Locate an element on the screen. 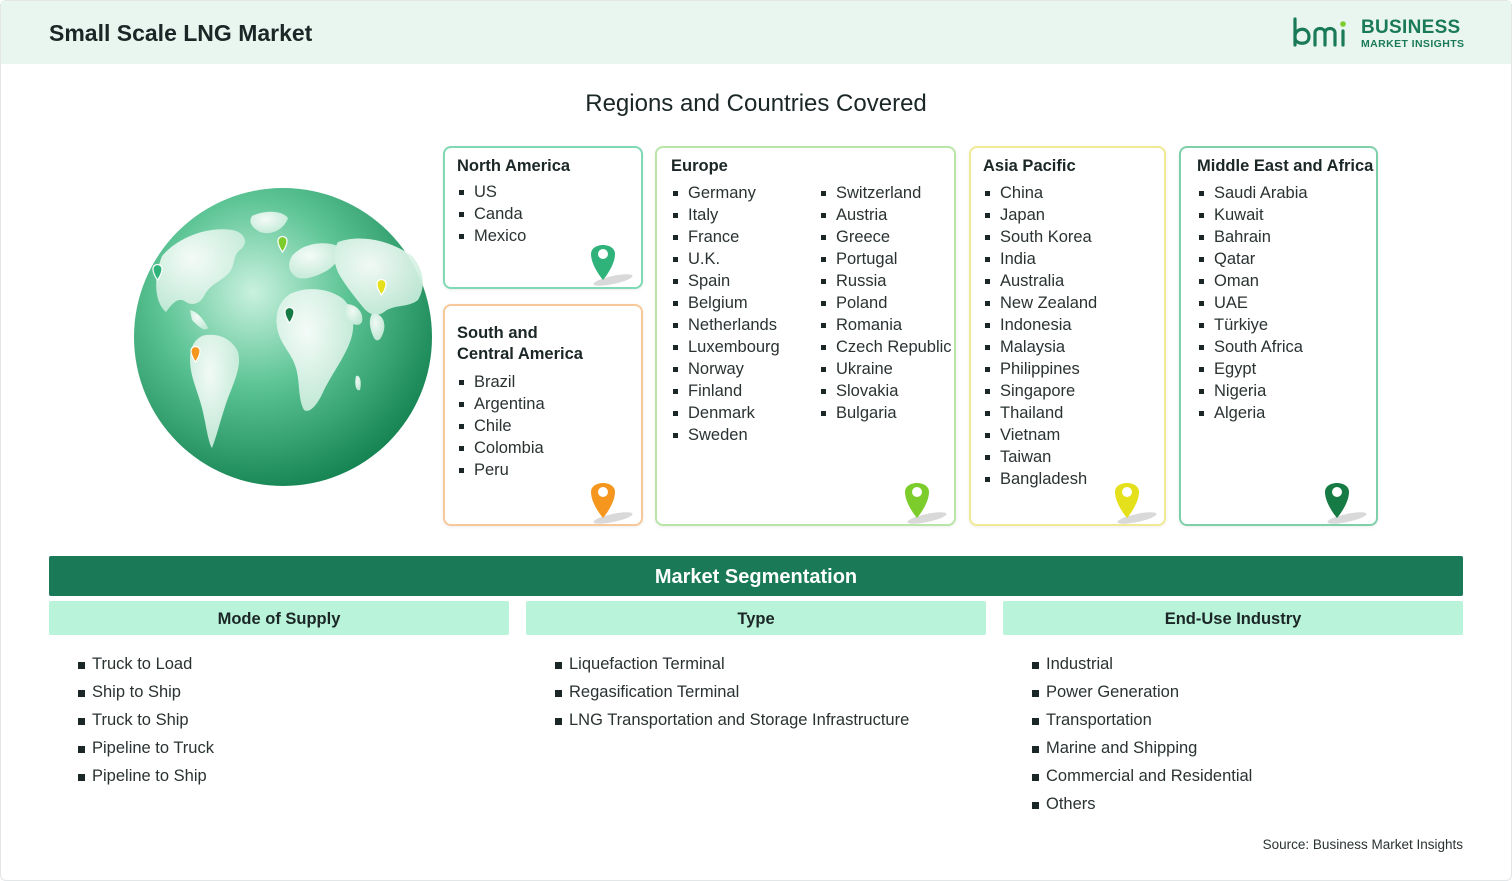 Image resolution: width=1512 pixels, height=881 pixels. list-item: Singapore is located at coordinates (1040, 391).